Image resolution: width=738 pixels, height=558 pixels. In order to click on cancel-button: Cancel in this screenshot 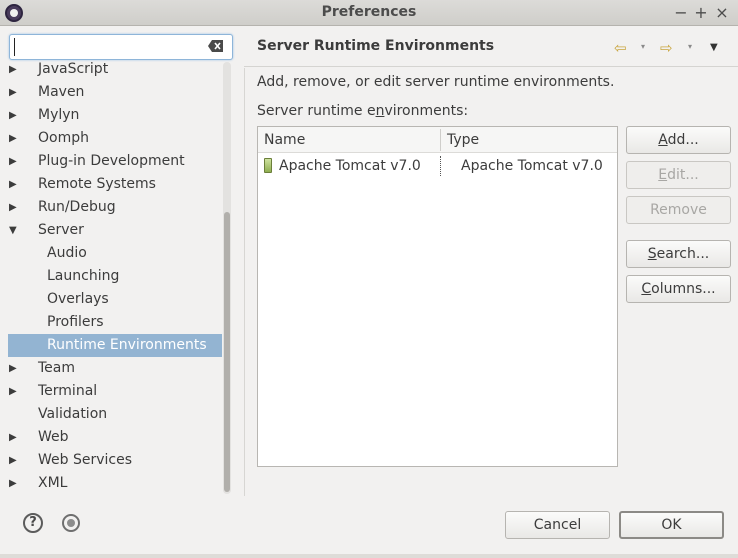, I will do `click(557, 525)`.